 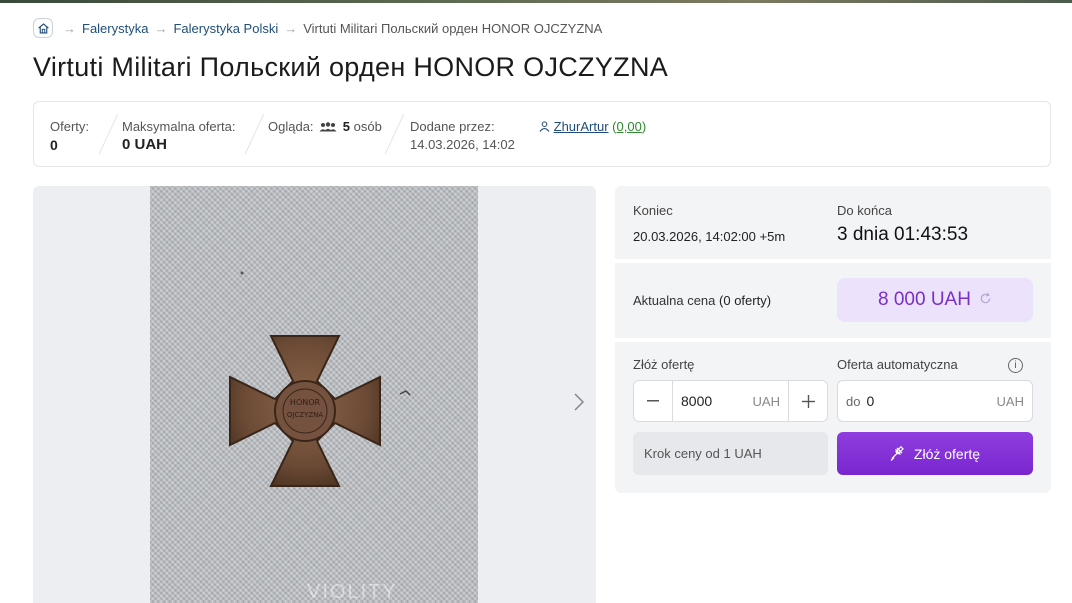 I want to click on bid-currency: UAH, so click(x=766, y=401).